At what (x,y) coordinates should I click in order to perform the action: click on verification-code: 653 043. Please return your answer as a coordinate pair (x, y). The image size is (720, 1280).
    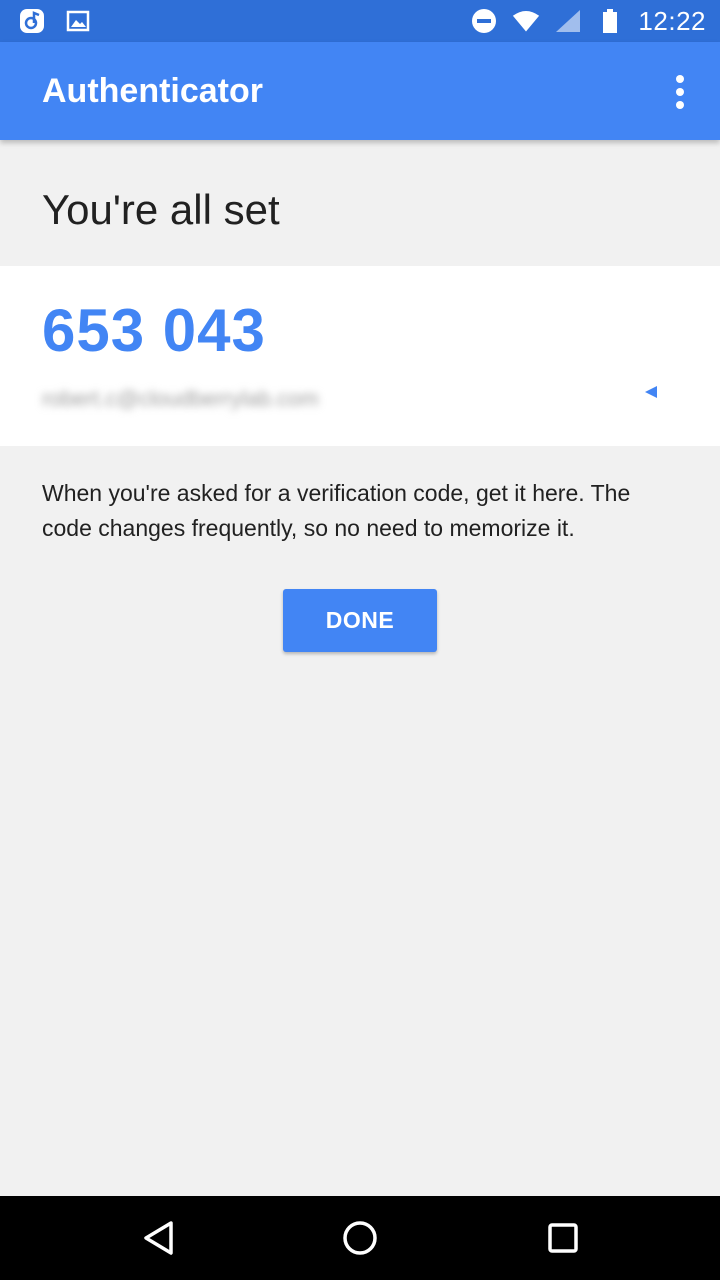
    Looking at the image, I should click on (154, 330).